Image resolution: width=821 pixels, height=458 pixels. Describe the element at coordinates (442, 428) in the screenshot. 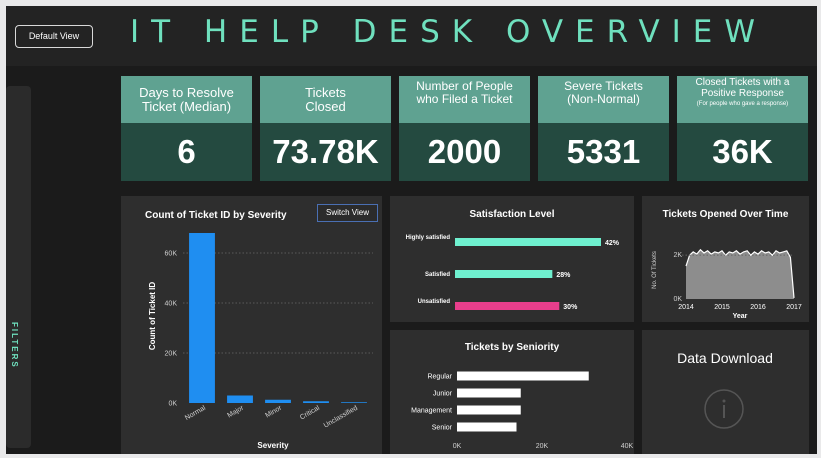

I see `category-label: Senior` at that location.